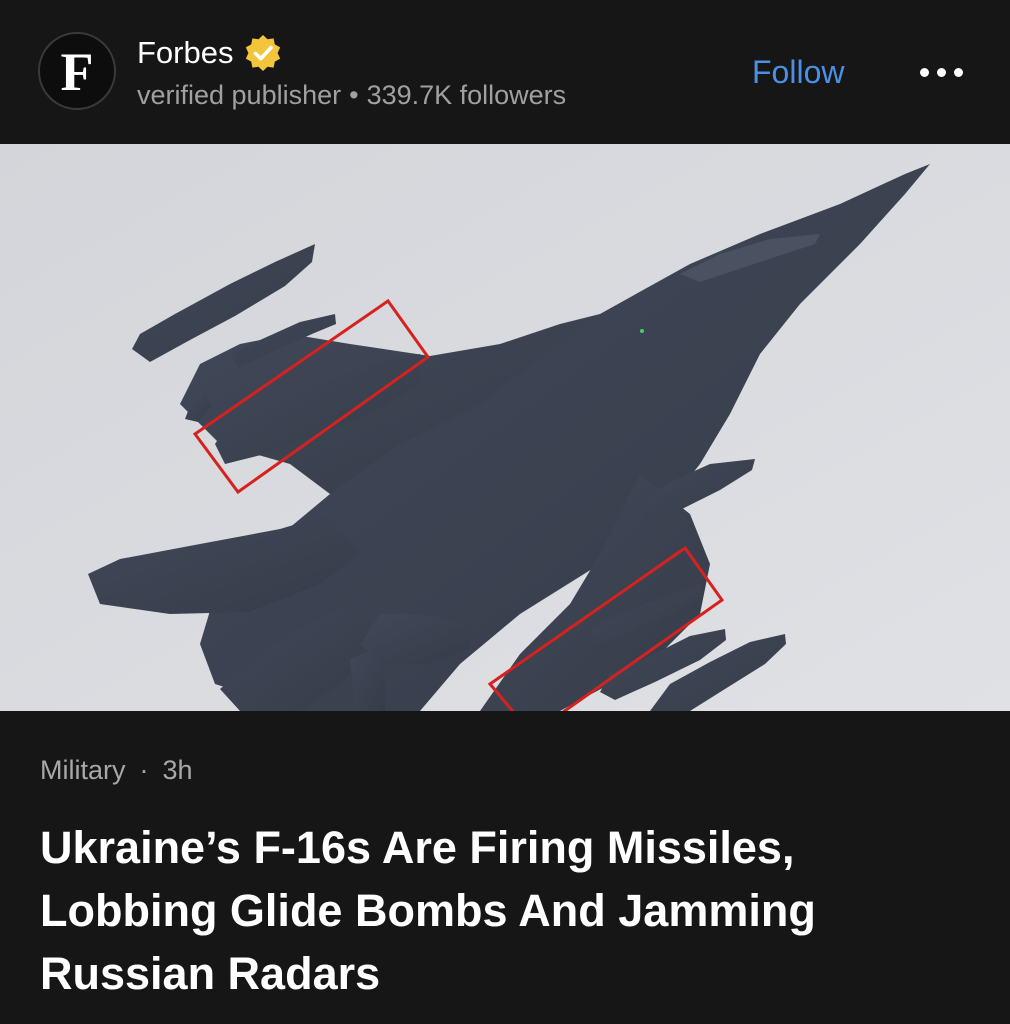  Describe the element at coordinates (924, 72) in the screenshot. I see `more-dots-icon` at that location.